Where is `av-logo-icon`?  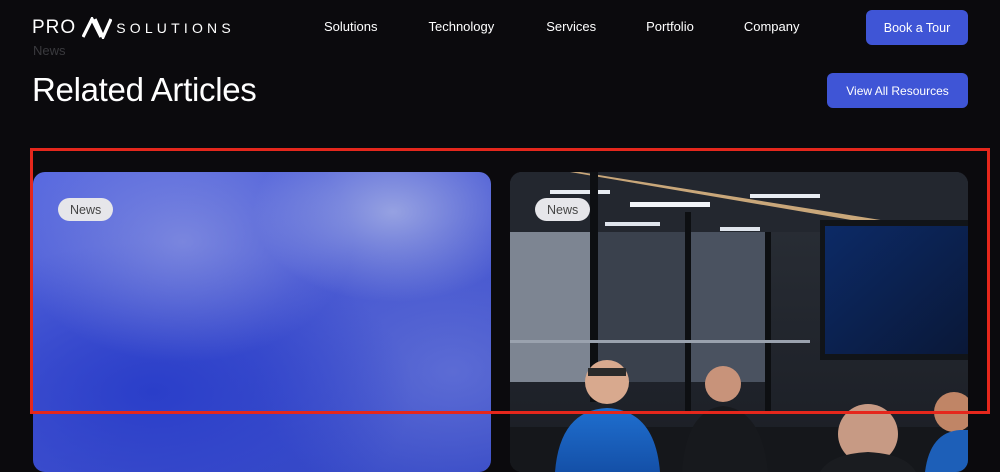 av-logo-icon is located at coordinates (97, 28).